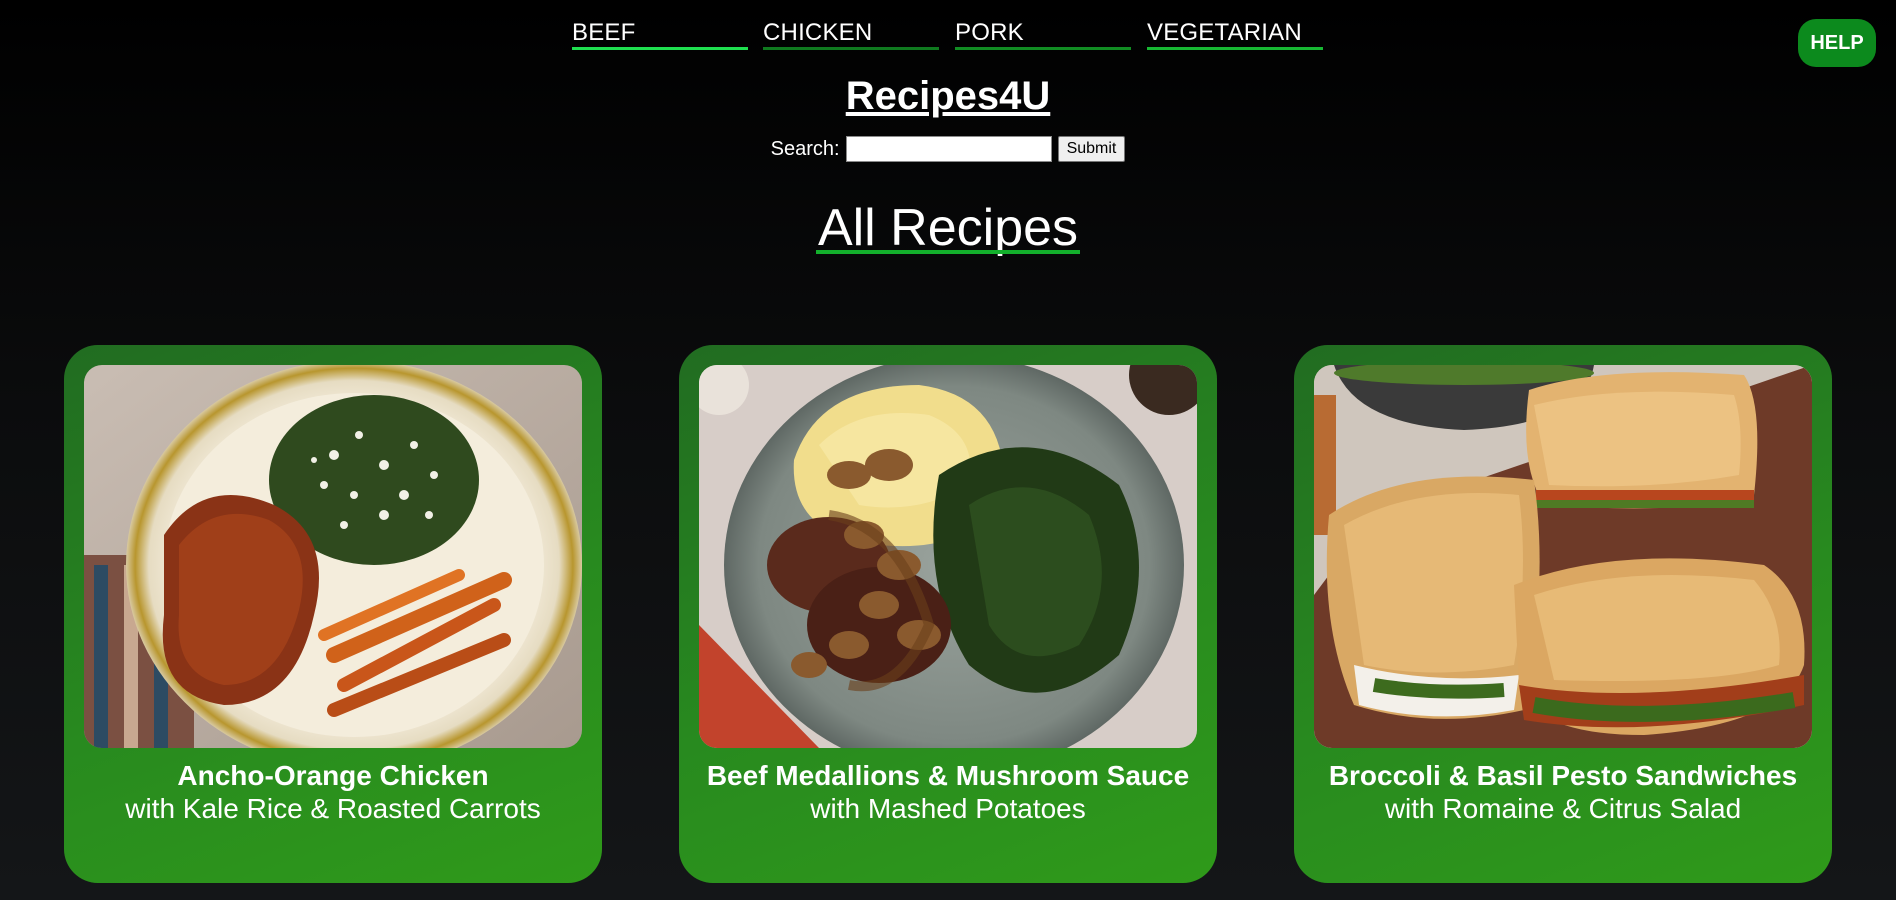  Describe the element at coordinates (1563, 776) in the screenshot. I see `recipe-title: Broccoli & Basil Pesto Sandwiches` at that location.